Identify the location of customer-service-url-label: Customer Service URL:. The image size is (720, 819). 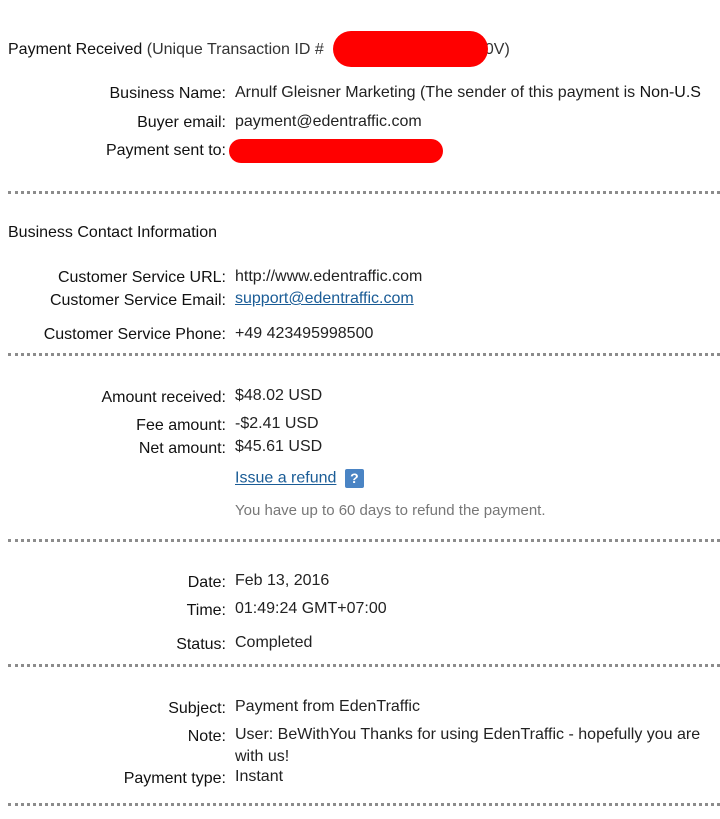
(141, 277).